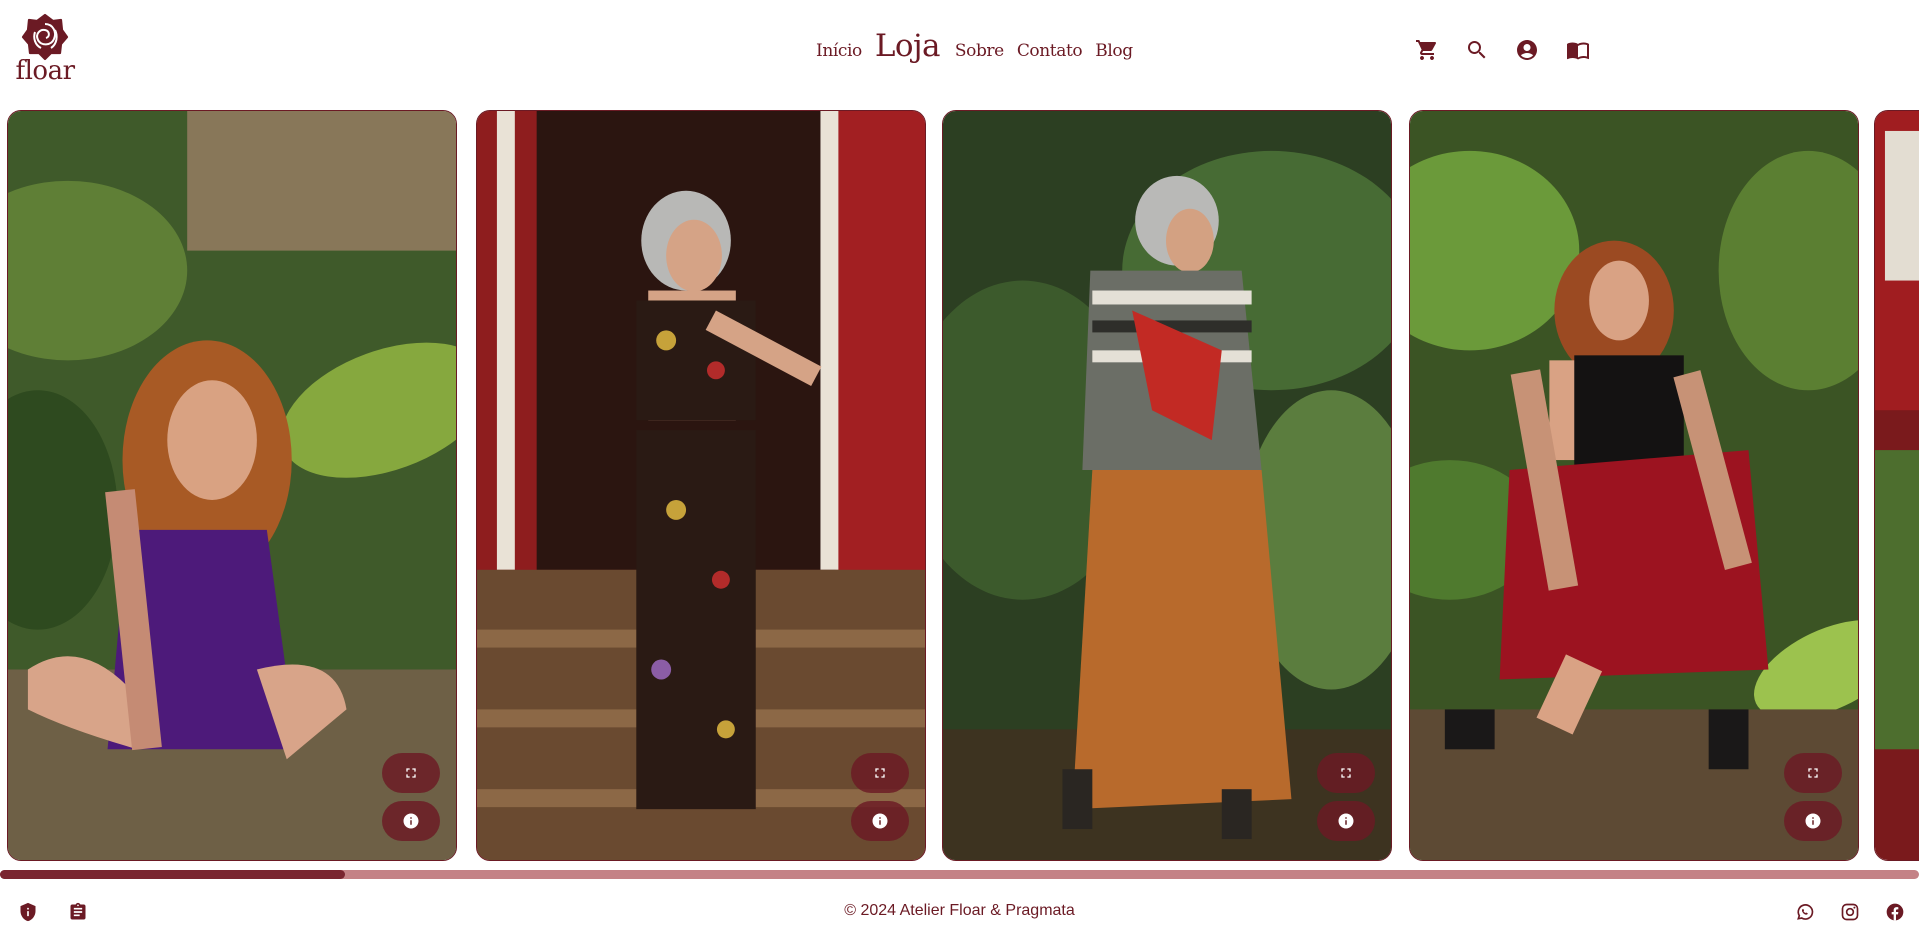 The width and height of the screenshot is (1919, 941). What do you see at coordinates (45, 50) in the screenshot?
I see `brand-logo: floar` at bounding box center [45, 50].